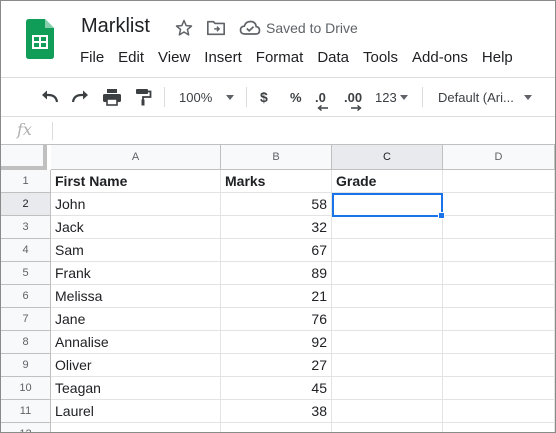 The width and height of the screenshot is (556, 433). Describe the element at coordinates (387, 342) in the screenshot. I see `cell-c8` at that location.